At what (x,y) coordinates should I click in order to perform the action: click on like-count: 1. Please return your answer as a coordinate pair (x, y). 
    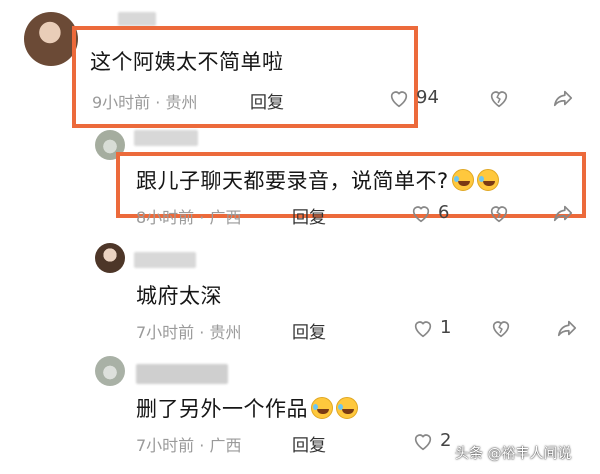
    Looking at the image, I should click on (446, 327).